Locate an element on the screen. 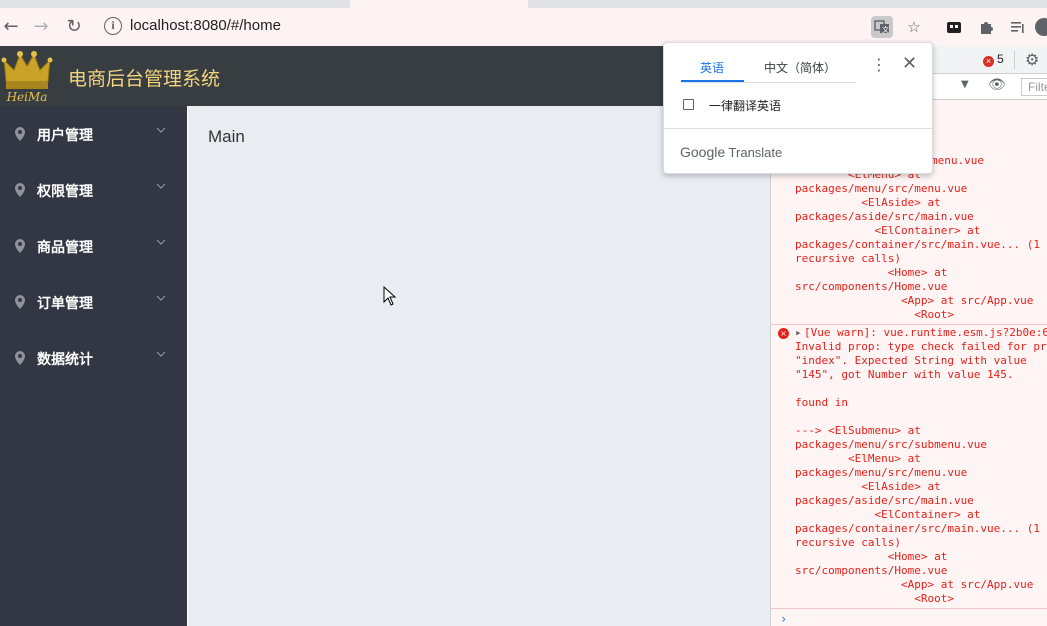 This screenshot has height=626, width=1047. console-line: packages/menu/src/submenu.vue is located at coordinates (891, 444).